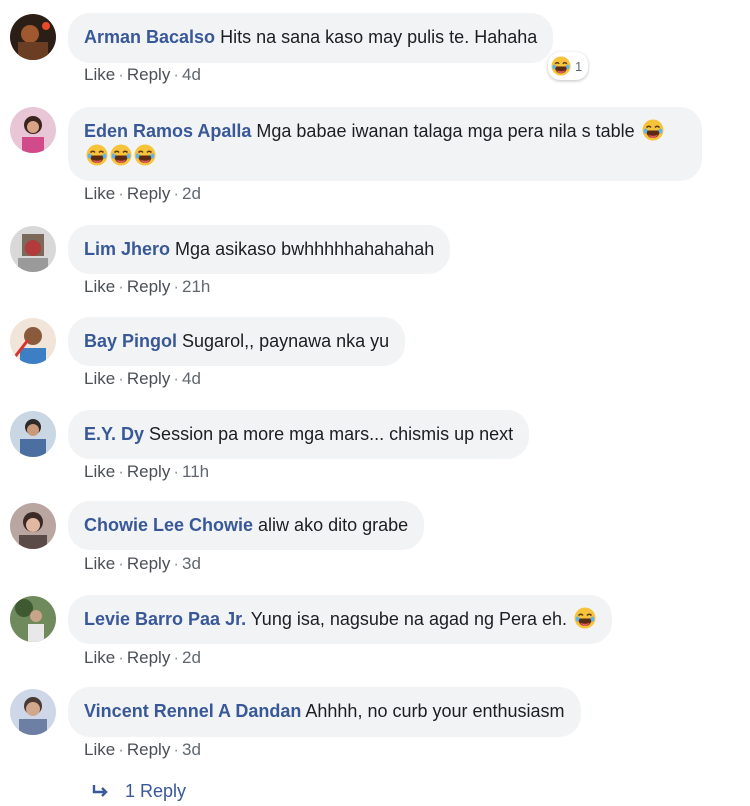 This screenshot has height=806, width=750. I want to click on comment-bubble: Chowie Lee Chowie aliw ako dito grabe, so click(246, 525).